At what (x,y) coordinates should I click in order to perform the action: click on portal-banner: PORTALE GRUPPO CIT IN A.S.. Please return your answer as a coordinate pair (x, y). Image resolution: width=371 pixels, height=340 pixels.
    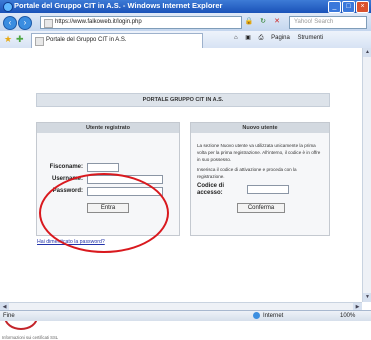
    Looking at the image, I should click on (183, 100).